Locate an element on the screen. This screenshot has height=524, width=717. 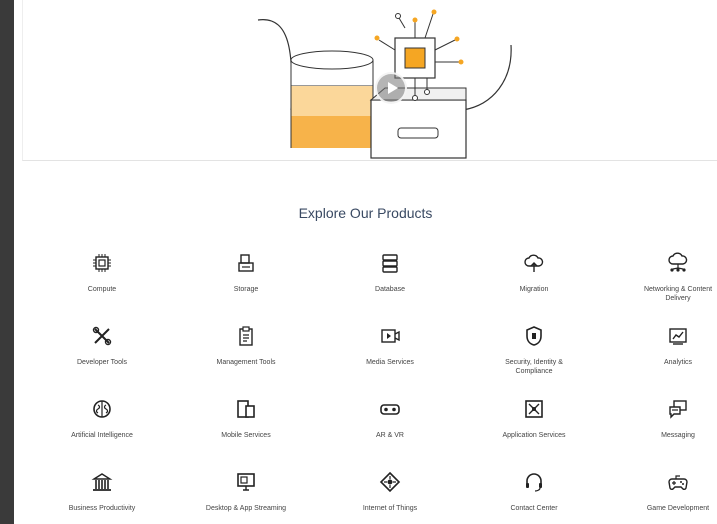
chart-icon is located at coordinates (678, 336).